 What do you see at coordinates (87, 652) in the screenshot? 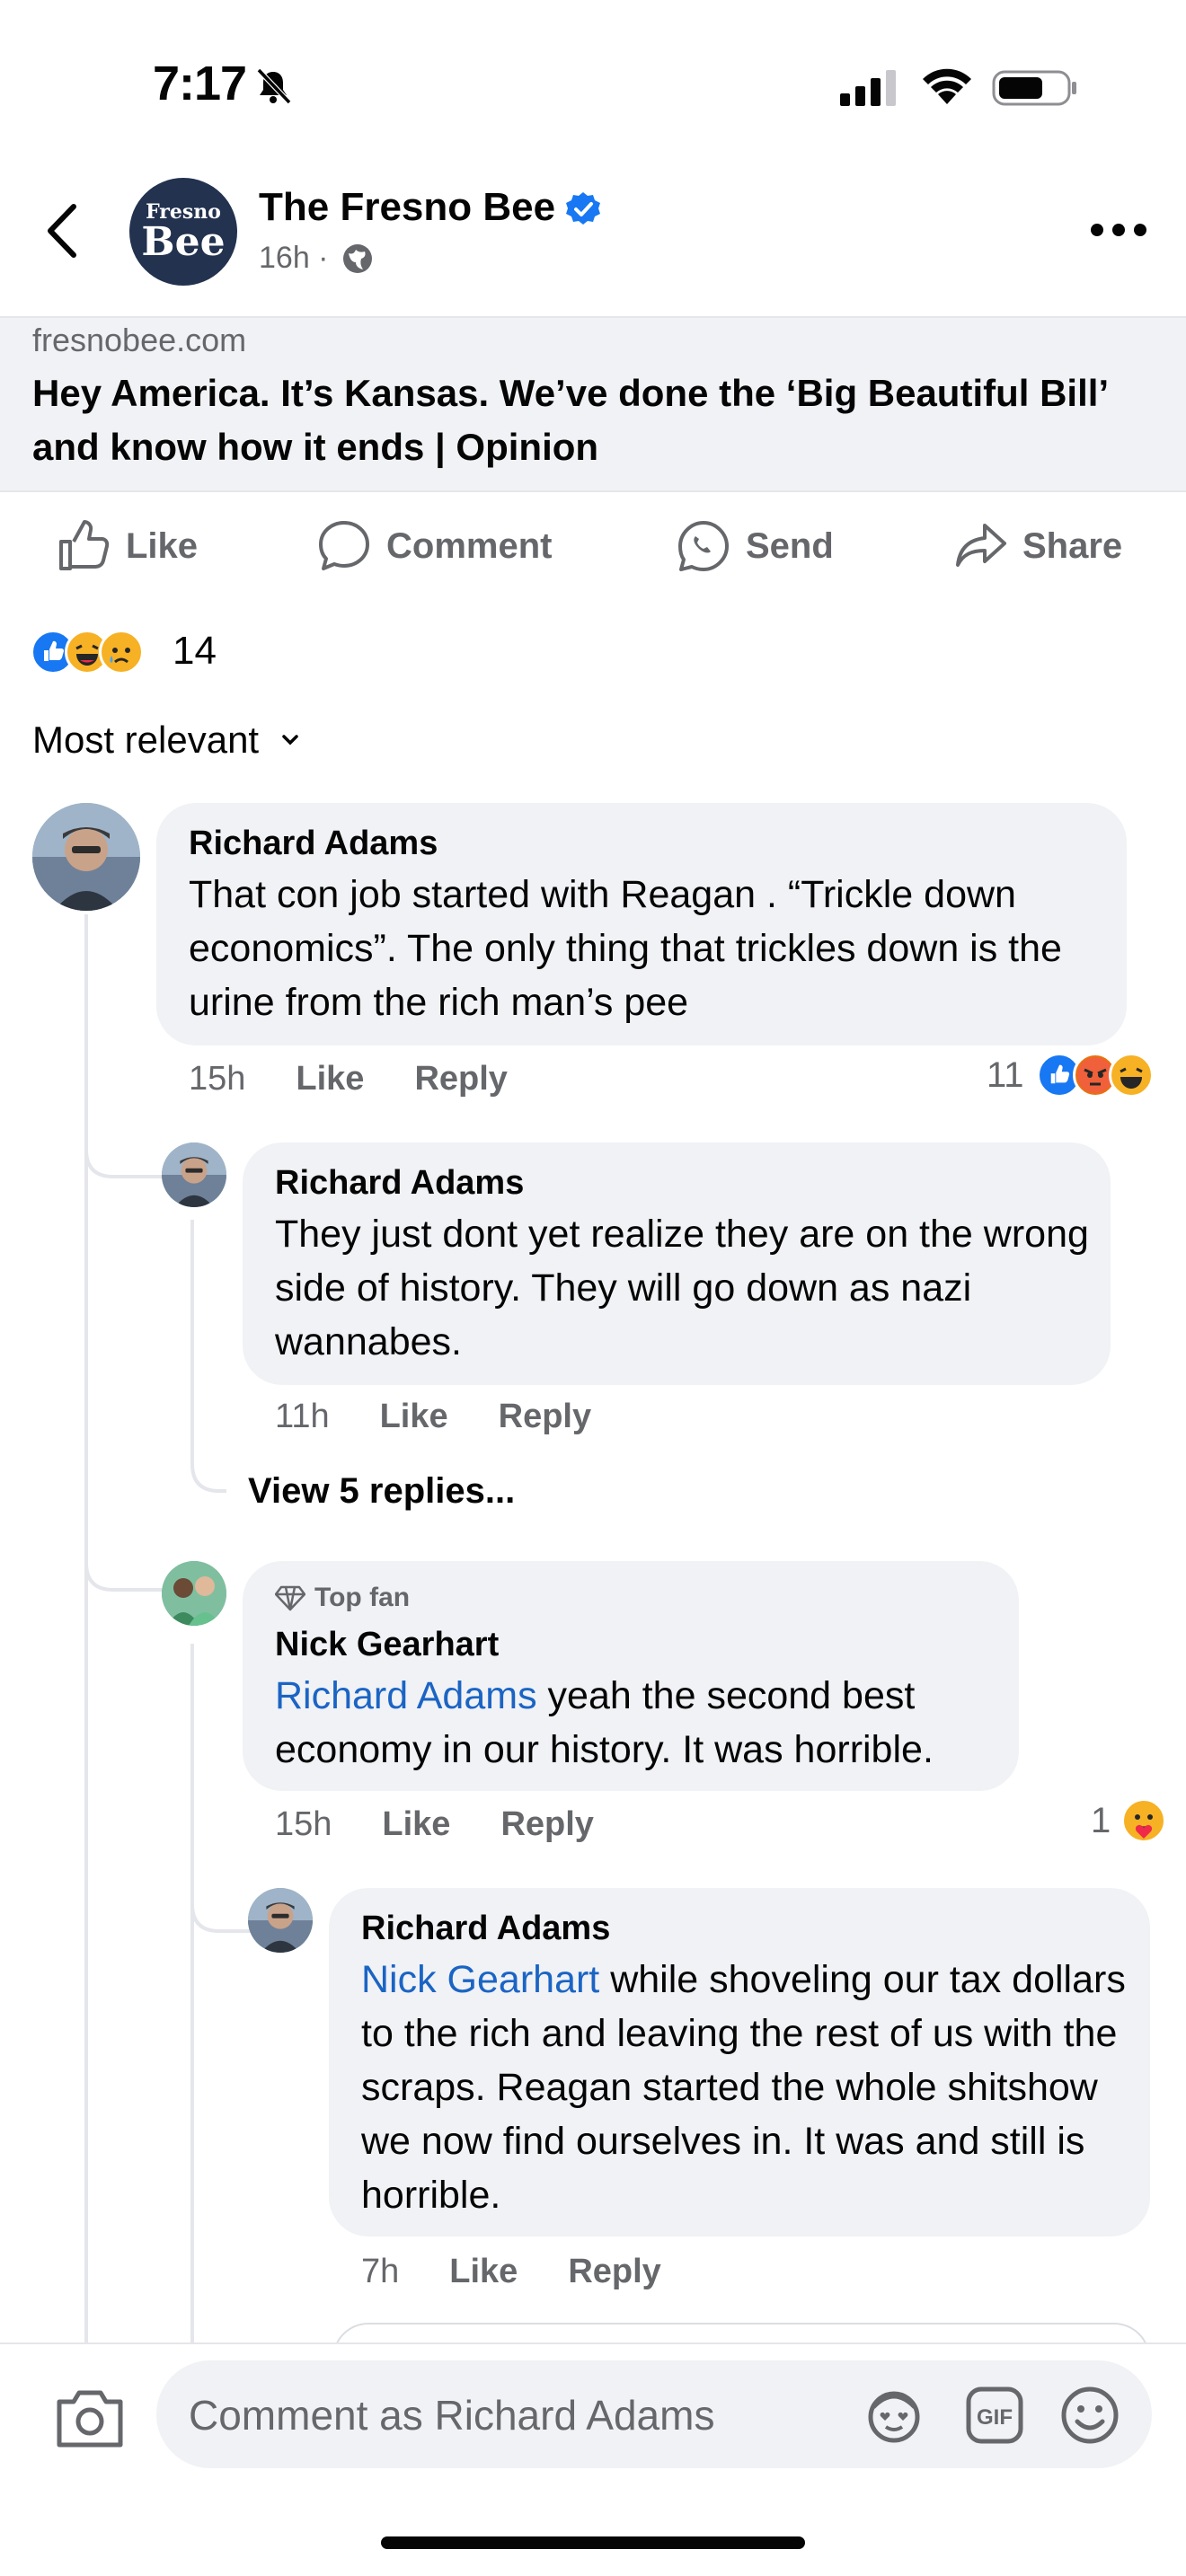
I see `reaction-summary` at bounding box center [87, 652].